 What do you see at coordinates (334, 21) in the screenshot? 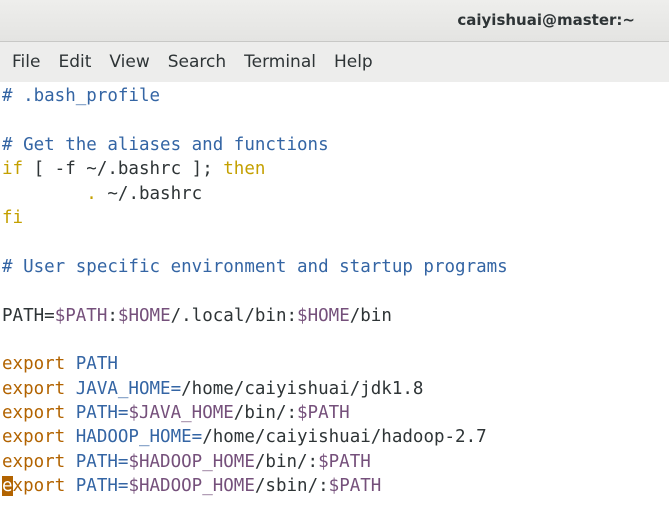
I see `title-bar: caiyishuai@master:~` at bounding box center [334, 21].